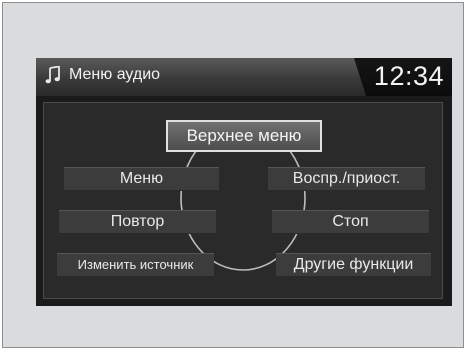 This screenshot has width=471, height=354. I want to click on title-bar: Меню аудио 12:34, so click(244, 77).